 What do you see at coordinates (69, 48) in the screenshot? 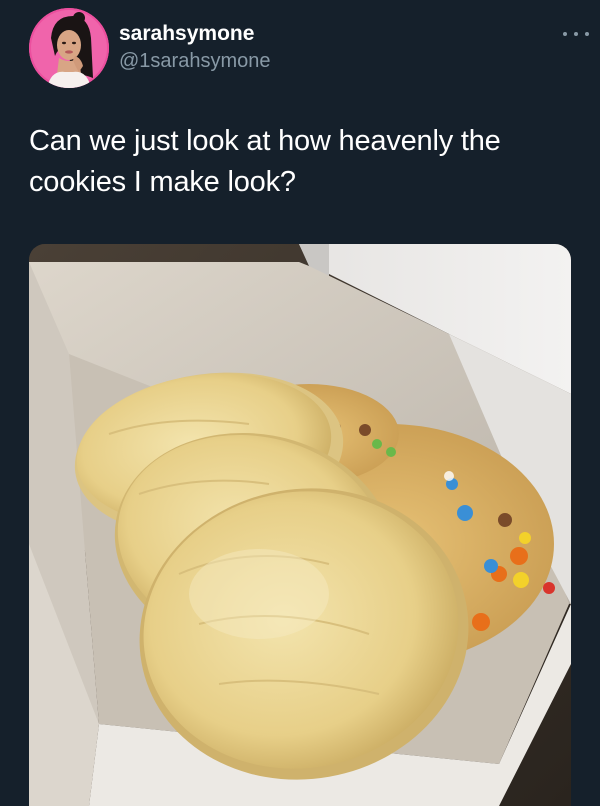
I see `avatar` at bounding box center [69, 48].